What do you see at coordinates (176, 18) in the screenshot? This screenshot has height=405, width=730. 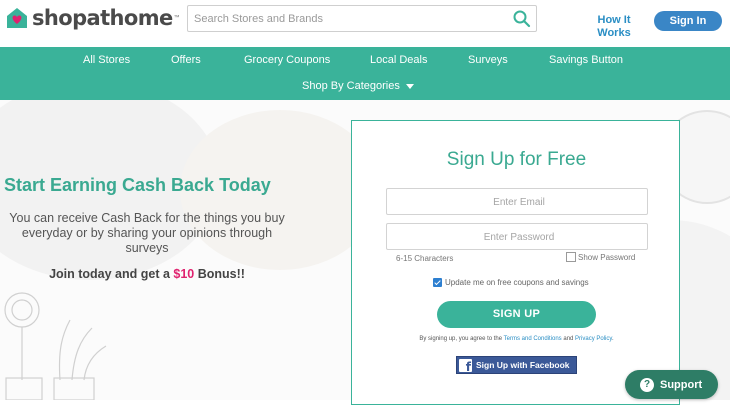 I see `trademark-symbol: ™` at bounding box center [176, 18].